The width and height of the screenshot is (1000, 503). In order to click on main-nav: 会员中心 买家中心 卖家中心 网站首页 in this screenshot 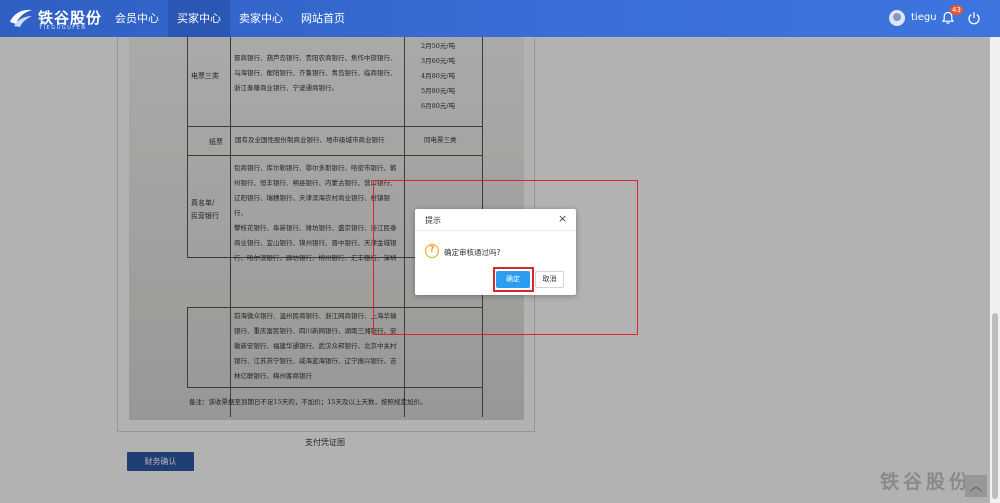, I will do `click(230, 18)`.